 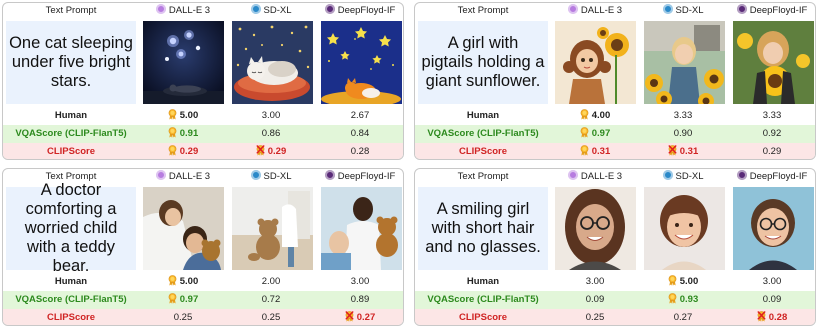 I want to click on model-name: SD-XL, so click(x=689, y=10).